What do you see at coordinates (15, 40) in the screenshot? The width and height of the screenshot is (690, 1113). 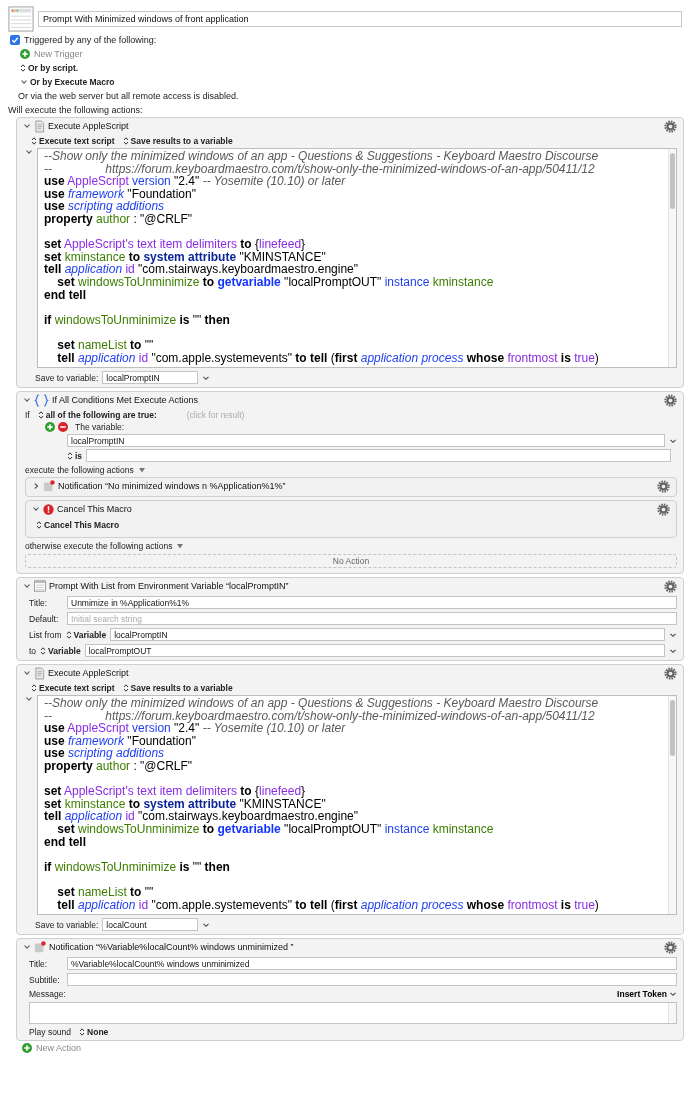 I see `checkbox` at bounding box center [15, 40].